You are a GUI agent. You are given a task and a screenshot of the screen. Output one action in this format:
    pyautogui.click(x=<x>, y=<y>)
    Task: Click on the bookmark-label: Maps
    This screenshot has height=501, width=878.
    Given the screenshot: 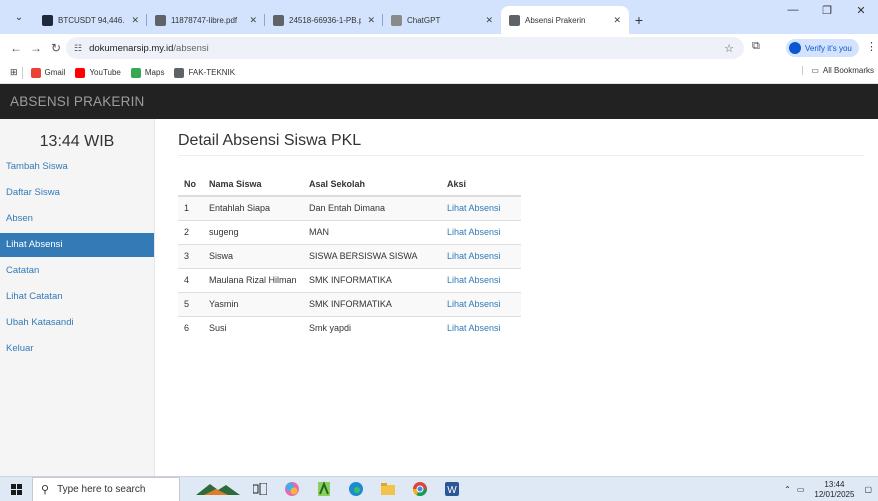 What is the action you would take?
    pyautogui.click(x=154, y=72)
    